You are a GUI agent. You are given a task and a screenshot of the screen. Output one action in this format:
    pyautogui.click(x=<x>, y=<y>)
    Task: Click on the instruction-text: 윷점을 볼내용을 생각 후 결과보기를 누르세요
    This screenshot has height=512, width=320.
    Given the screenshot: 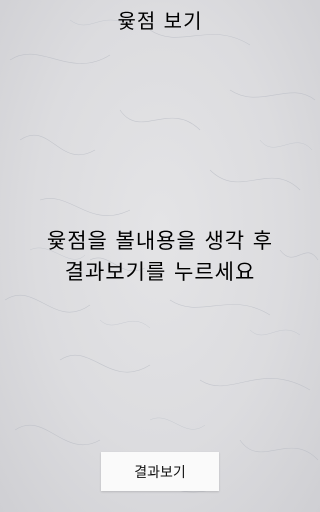 What is the action you would take?
    pyautogui.click(x=160, y=257)
    